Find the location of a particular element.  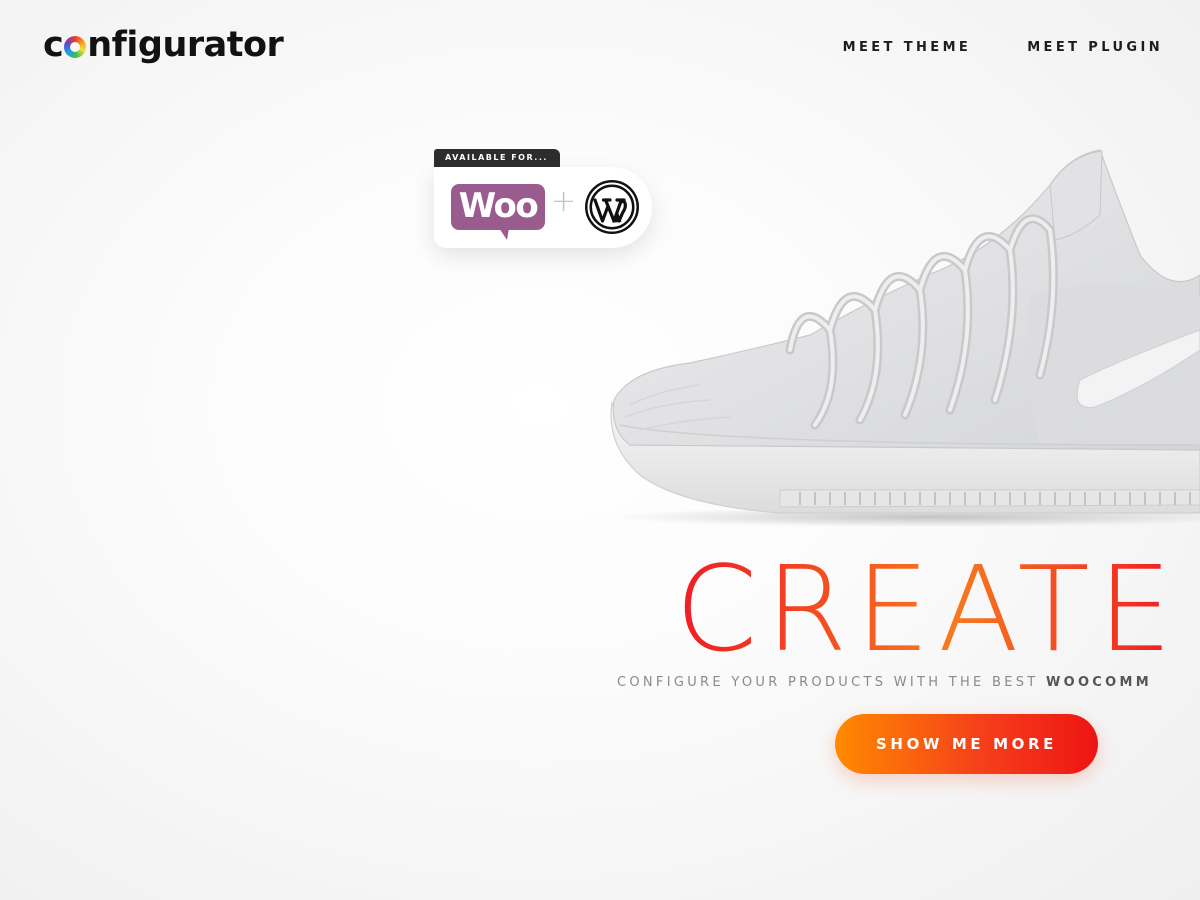

woocommerce-icon: Woo is located at coordinates (498, 212).